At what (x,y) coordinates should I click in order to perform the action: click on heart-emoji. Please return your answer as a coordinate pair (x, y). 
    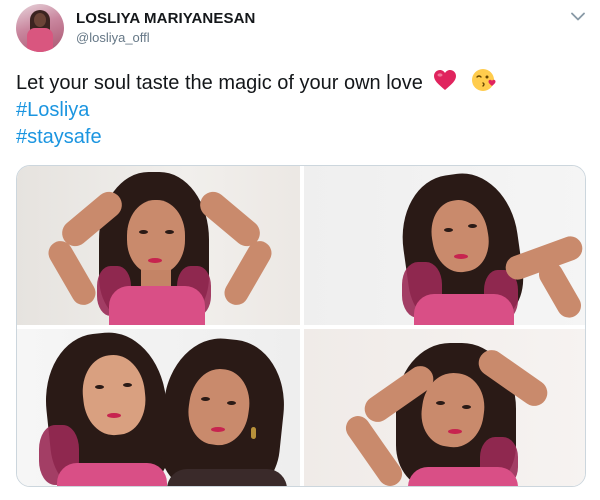
    Looking at the image, I should click on (445, 84).